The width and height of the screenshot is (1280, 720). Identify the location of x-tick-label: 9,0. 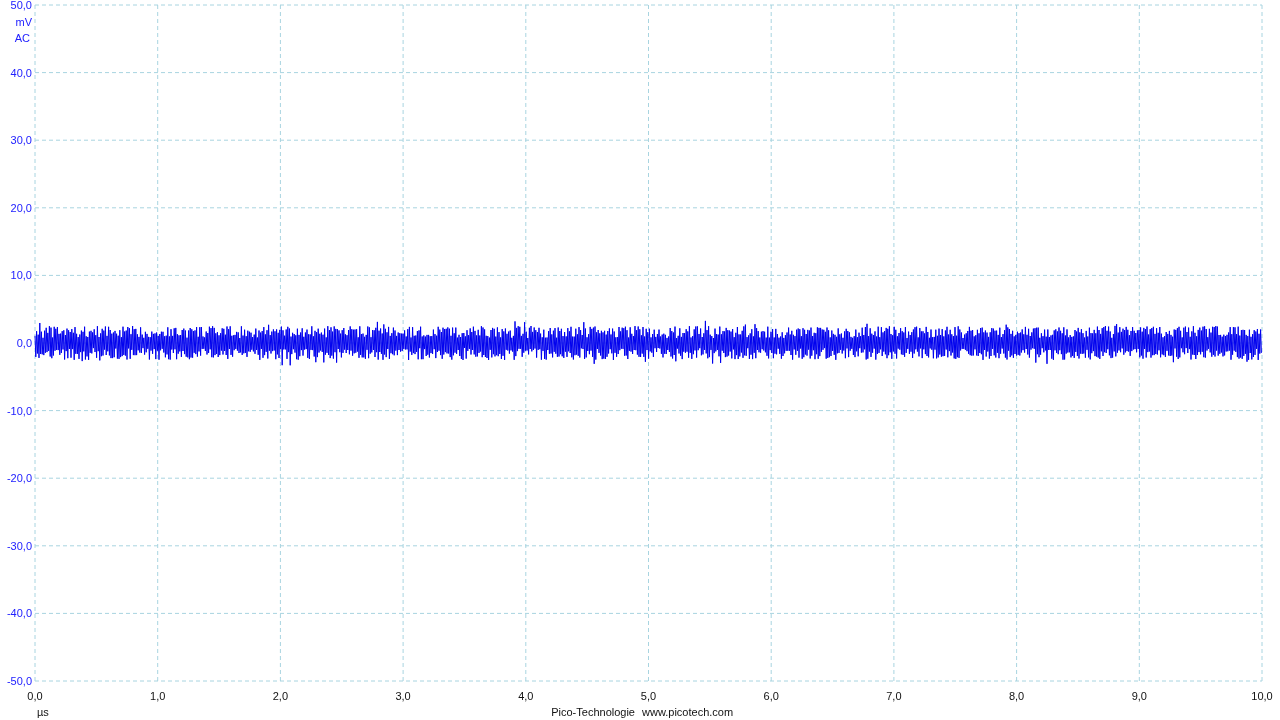
(1139, 696).